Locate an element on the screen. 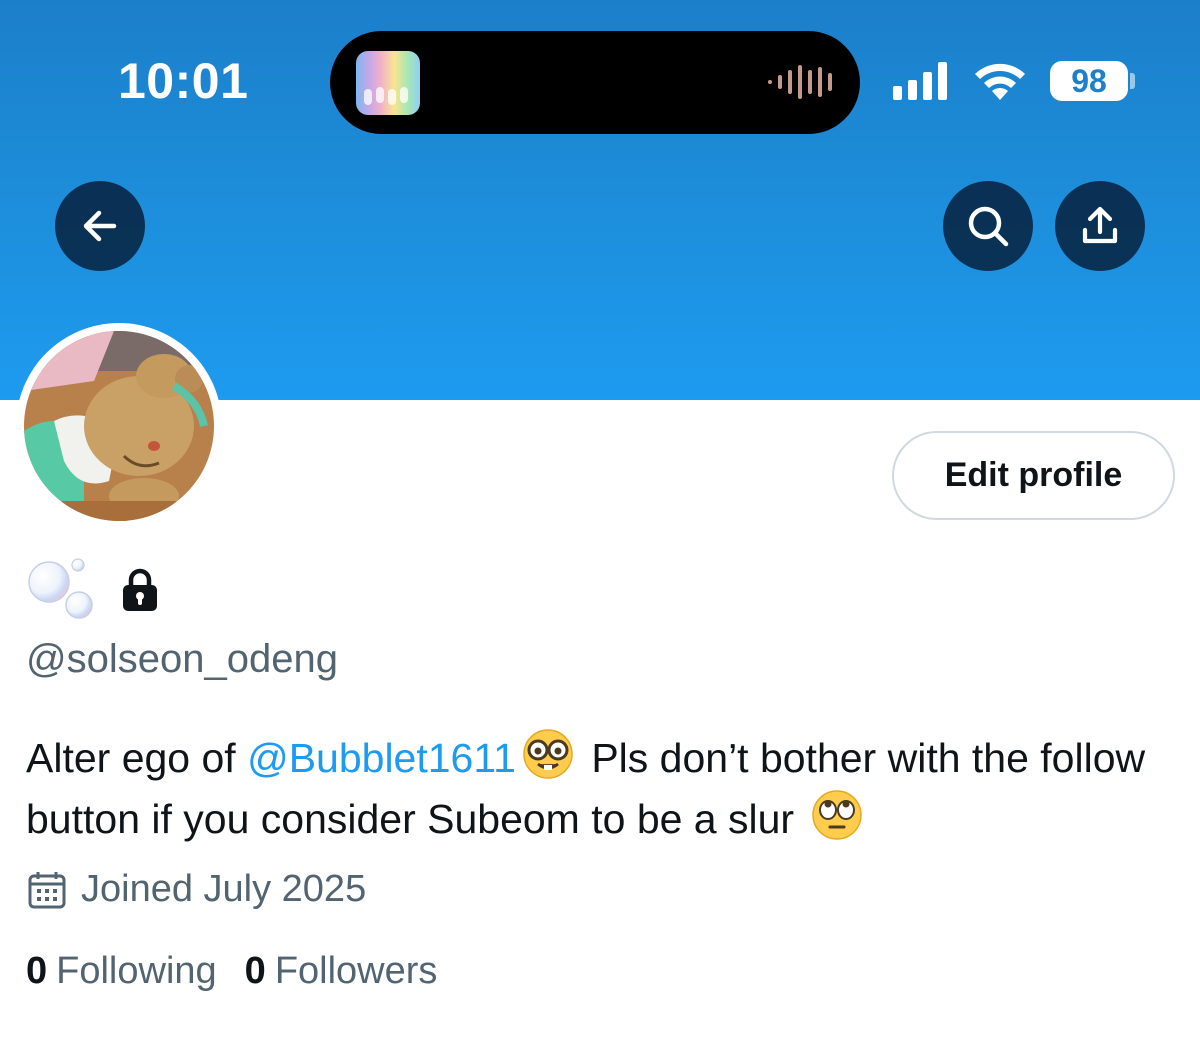 This screenshot has height=1055, width=1200. audio-waveform-icon is located at coordinates (800, 82).